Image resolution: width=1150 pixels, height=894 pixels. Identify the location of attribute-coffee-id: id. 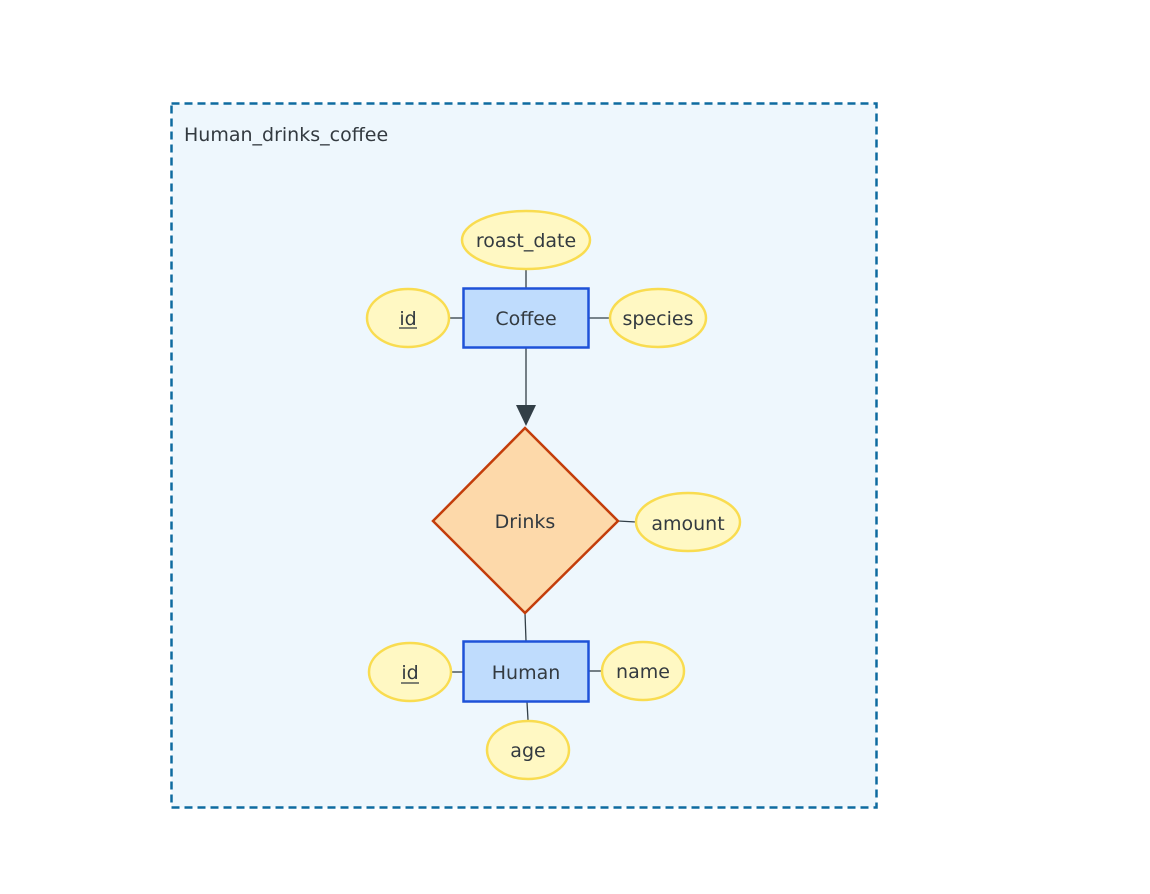
(408, 318).